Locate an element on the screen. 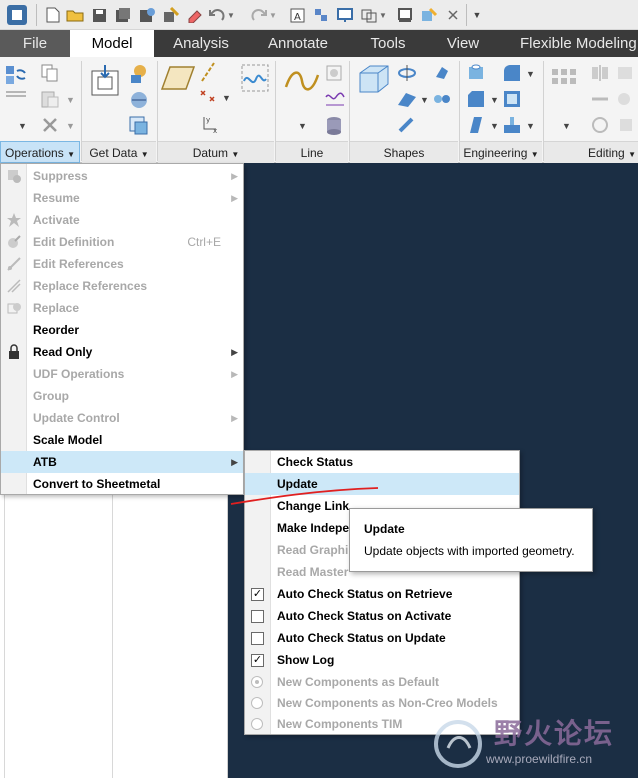  get-data-group-button: Get Data ▼ is located at coordinates (119, 152).